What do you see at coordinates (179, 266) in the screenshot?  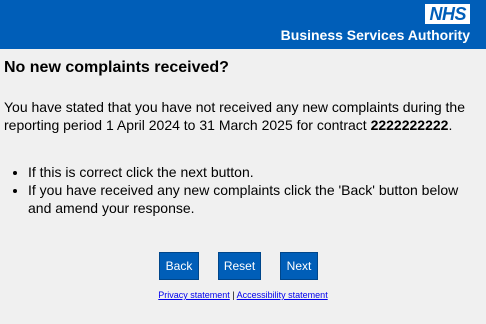 I see `back-button: Back` at bounding box center [179, 266].